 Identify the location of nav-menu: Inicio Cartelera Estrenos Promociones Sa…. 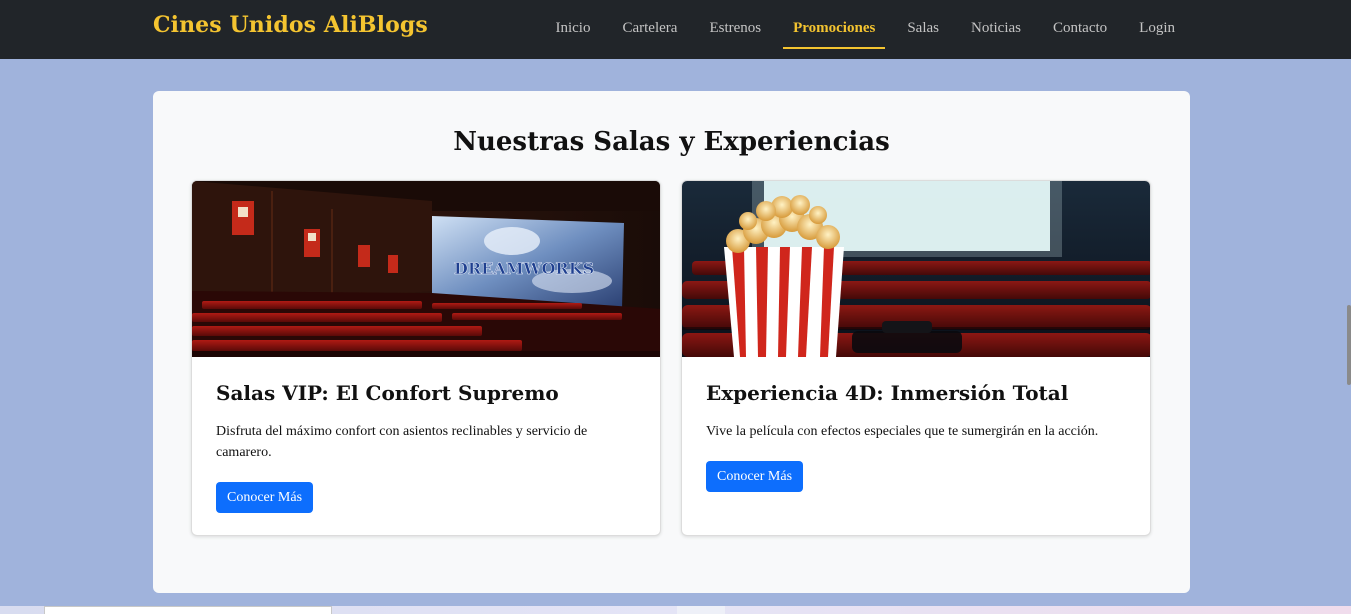
(865, 29).